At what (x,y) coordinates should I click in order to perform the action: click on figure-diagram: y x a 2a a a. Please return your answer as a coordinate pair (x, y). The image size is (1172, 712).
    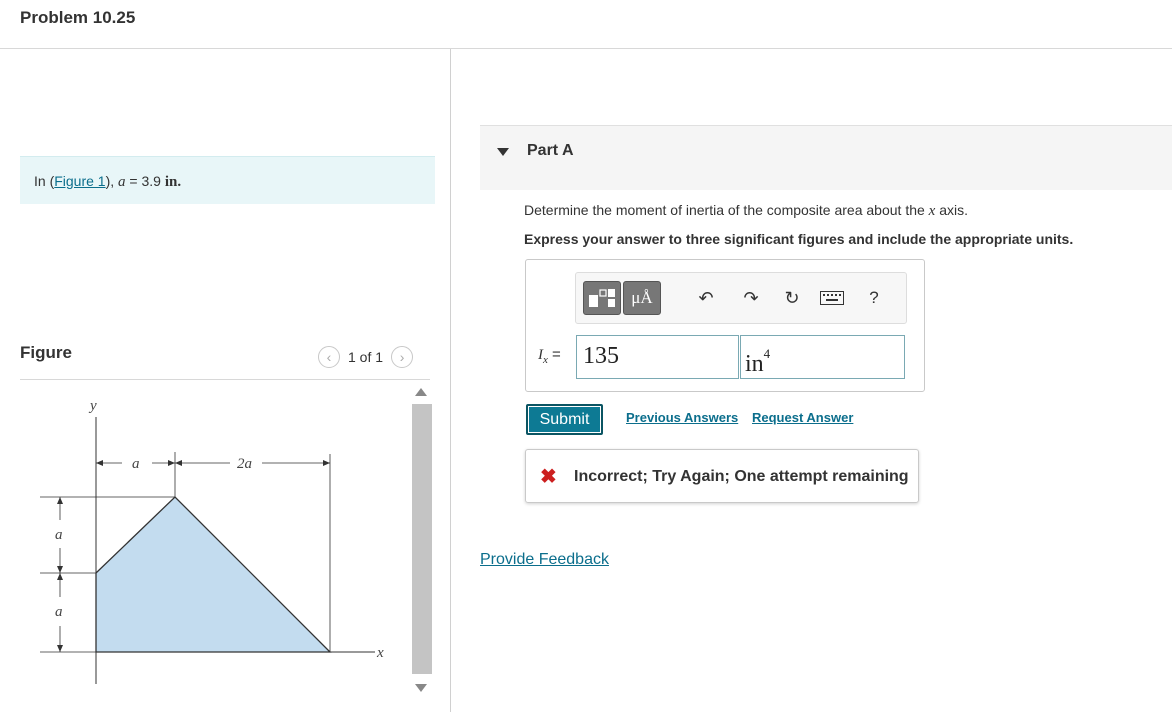
    Looking at the image, I should click on (212, 541).